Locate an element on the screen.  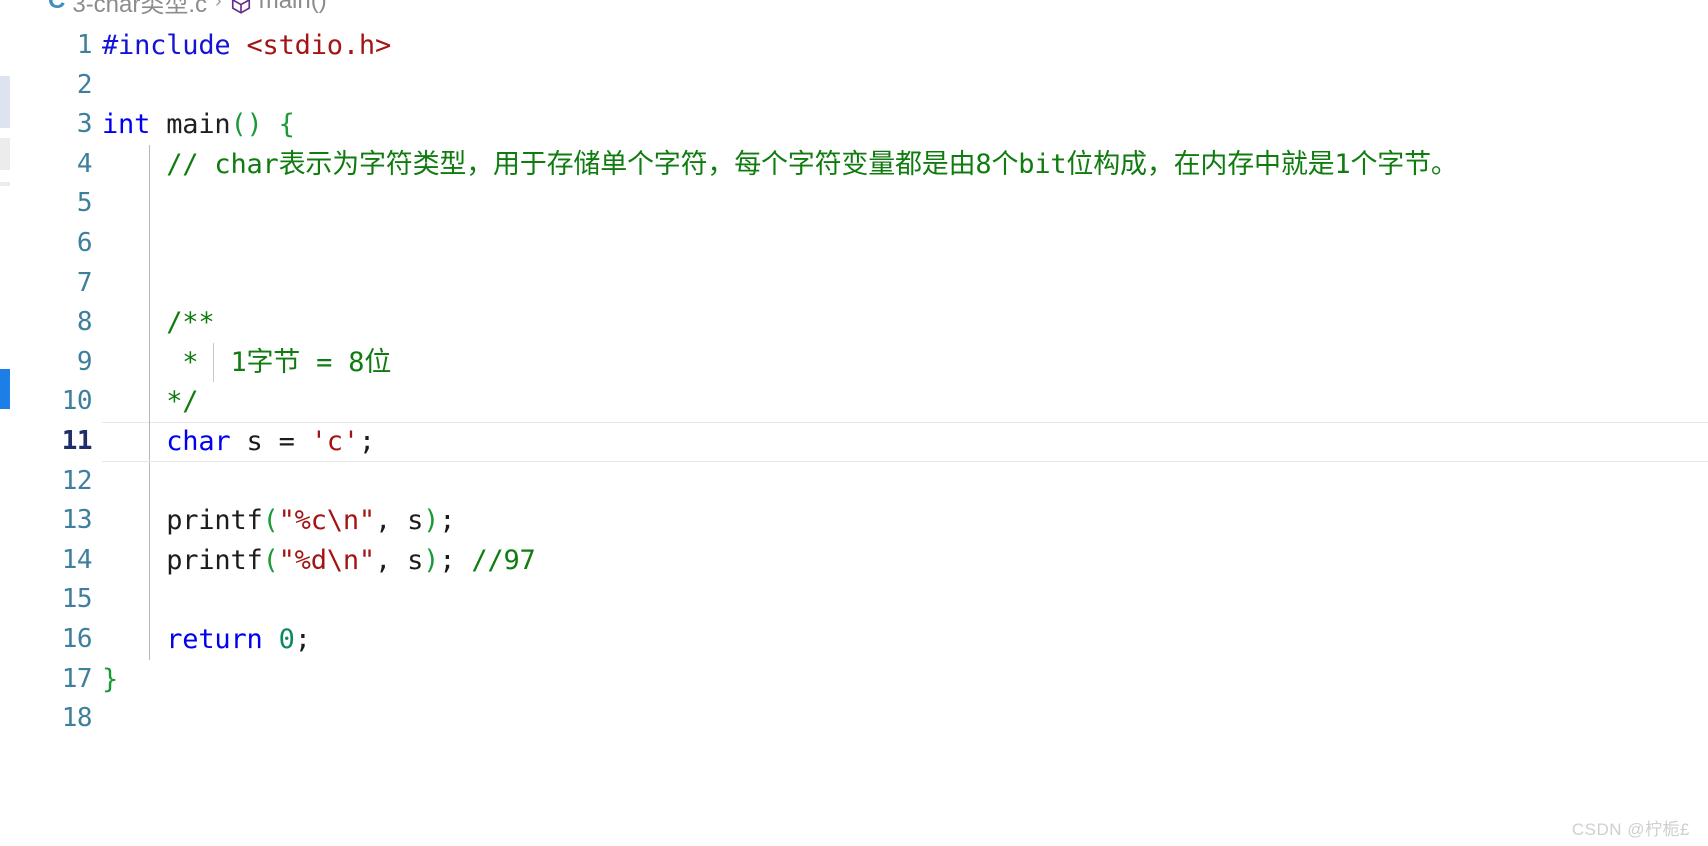
overview-ruler is located at coordinates (5, 423).